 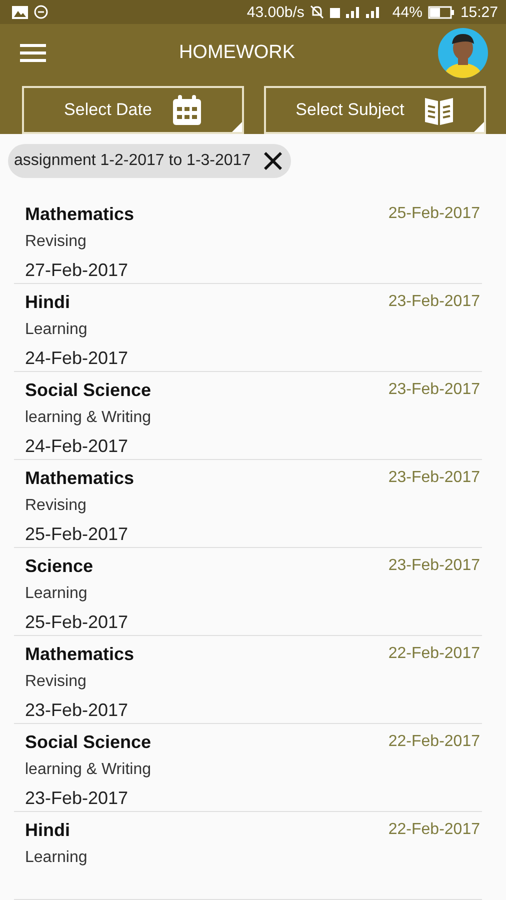 I want to click on battery-icon, so click(x=441, y=12).